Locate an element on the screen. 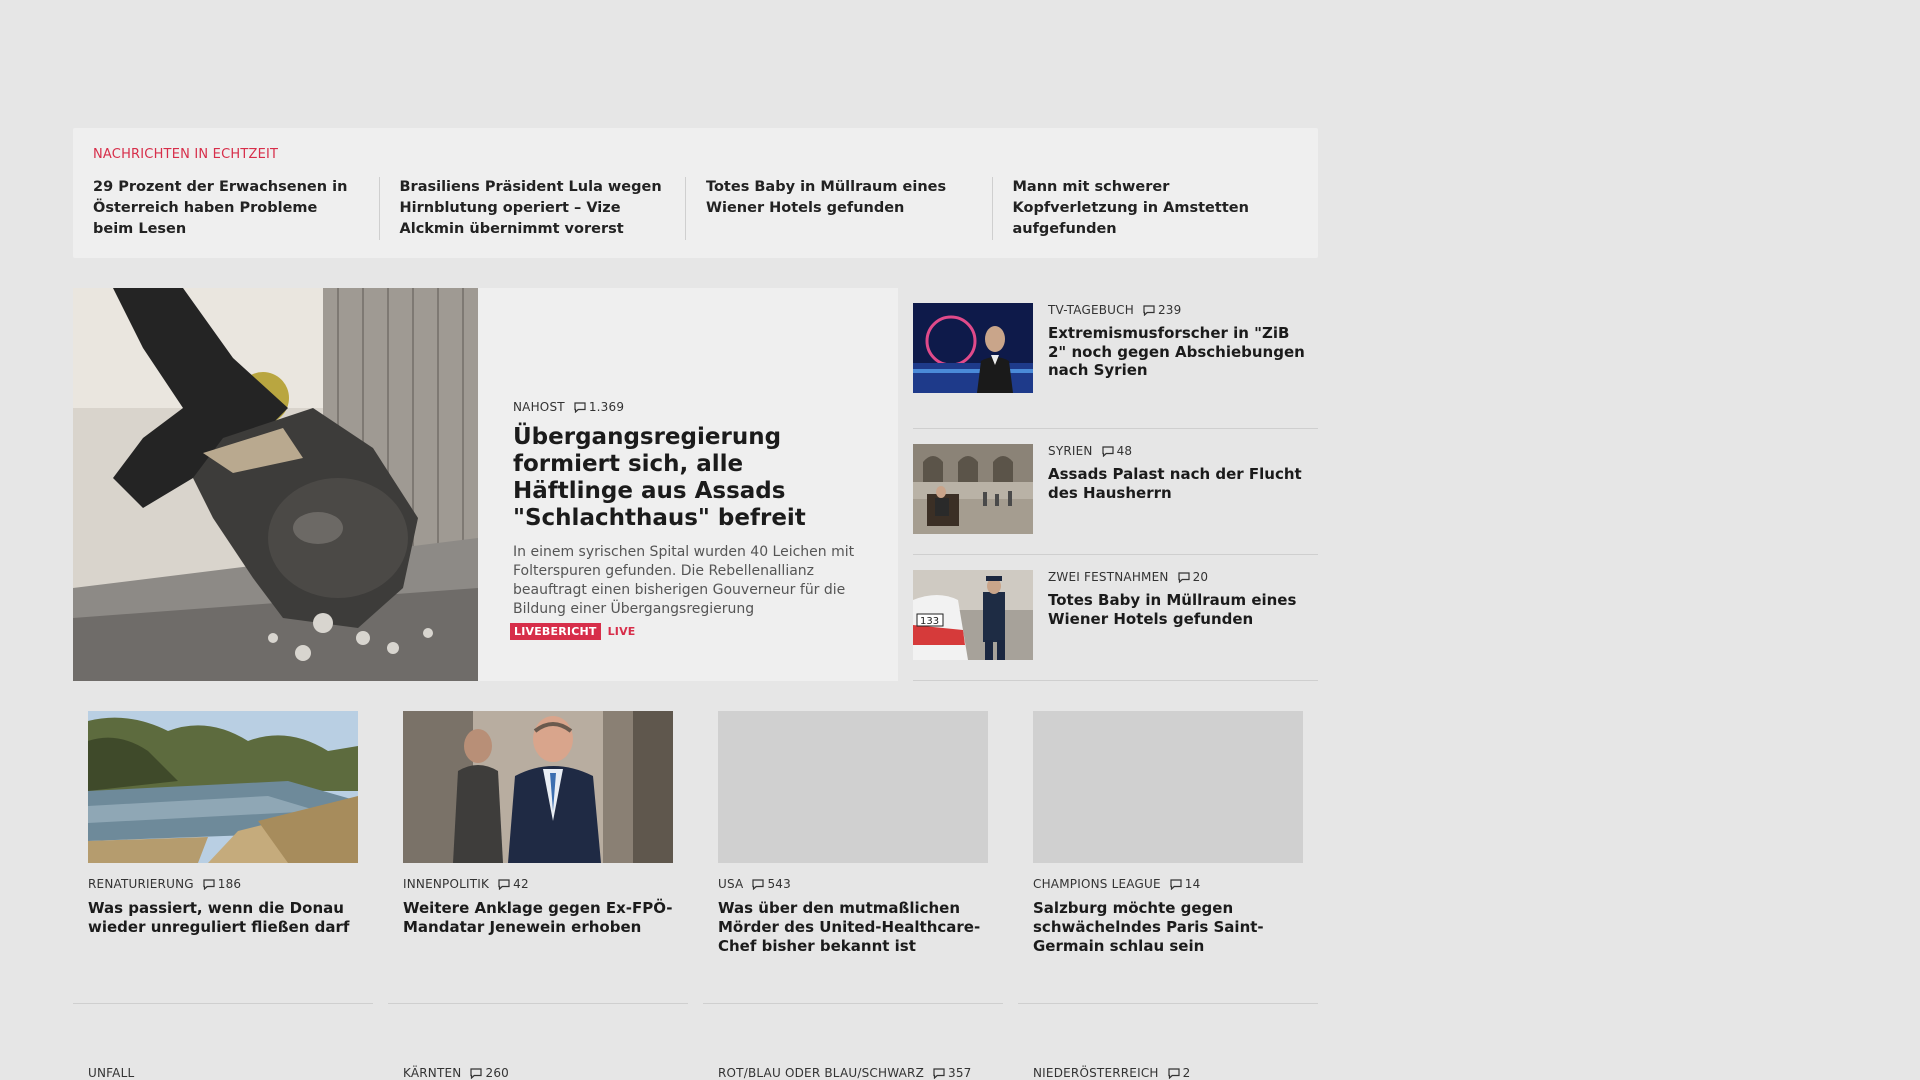 This screenshot has width=1920, height=1080. card-kicker: NIEDERÖSTERREICH 2 is located at coordinates (1111, 1073).